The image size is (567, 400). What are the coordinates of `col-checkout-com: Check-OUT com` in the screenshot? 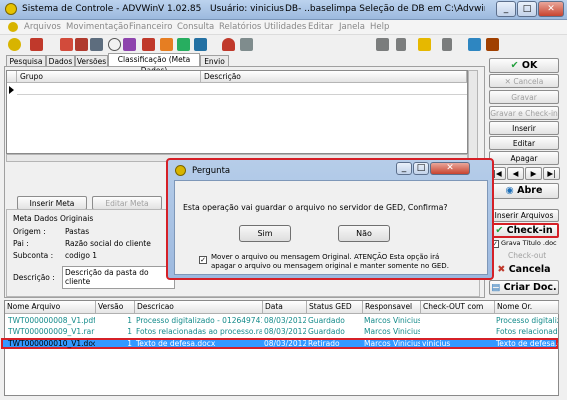 It's located at (458, 307).